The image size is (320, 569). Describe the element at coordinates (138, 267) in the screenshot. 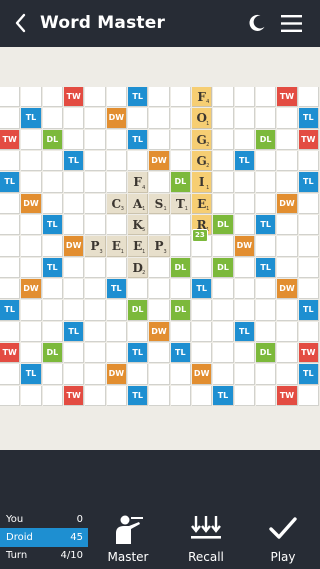

I see `letter-tile: D2` at that location.